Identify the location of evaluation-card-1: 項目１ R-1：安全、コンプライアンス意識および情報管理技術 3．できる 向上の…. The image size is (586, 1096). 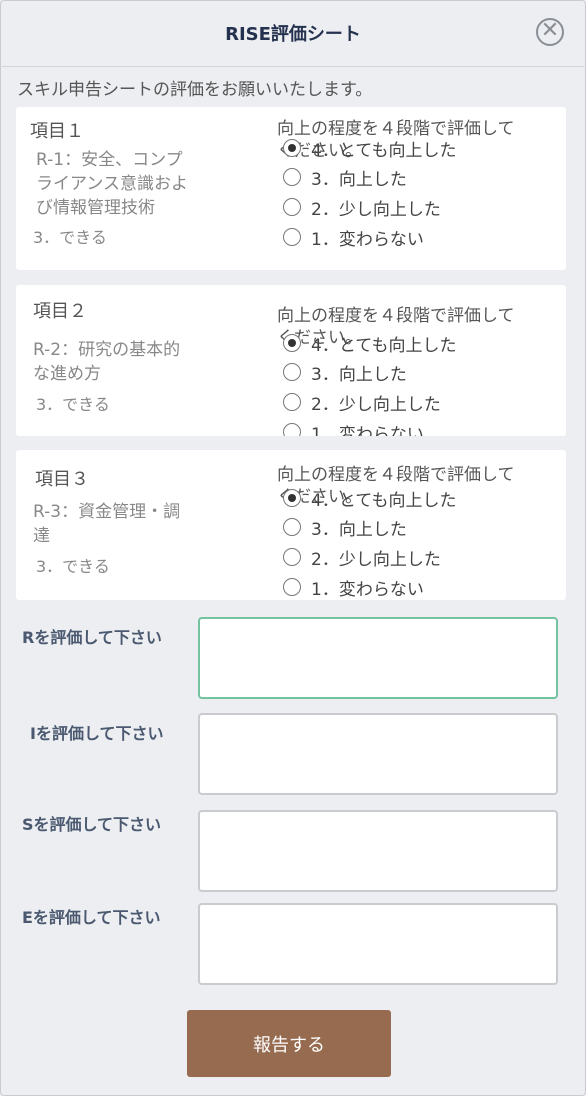
(291, 188).